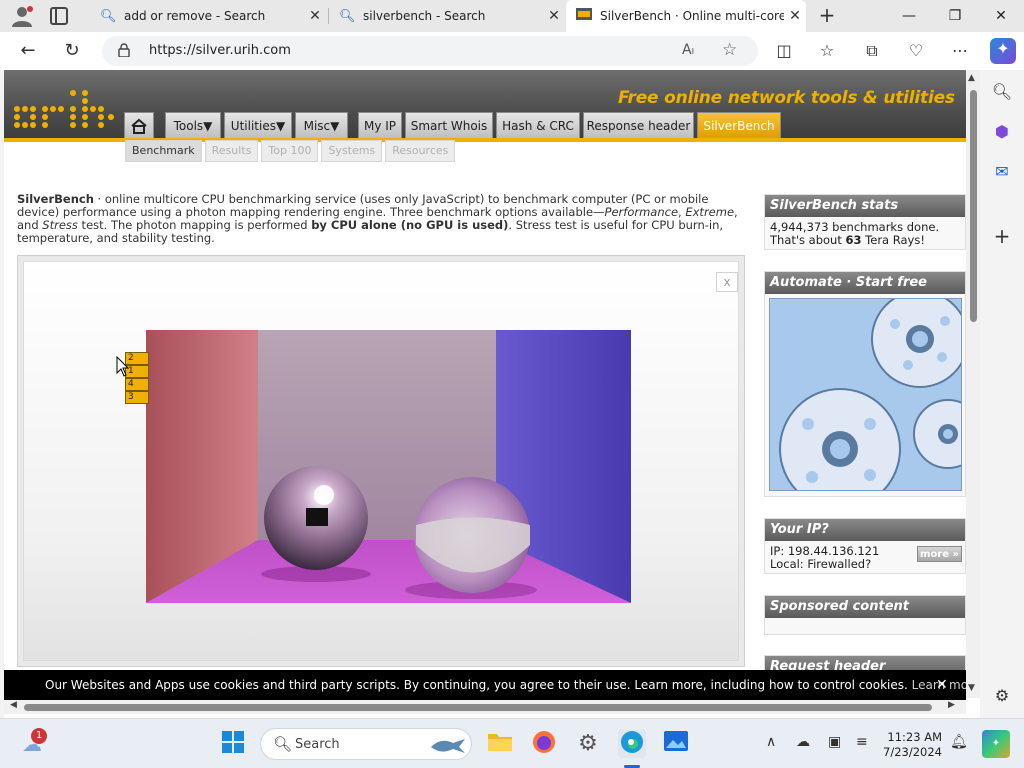 This screenshot has width=1024, height=768. What do you see at coordinates (1002, 132) in the screenshot?
I see `copilot-sidebar-icon: ⬢` at bounding box center [1002, 132].